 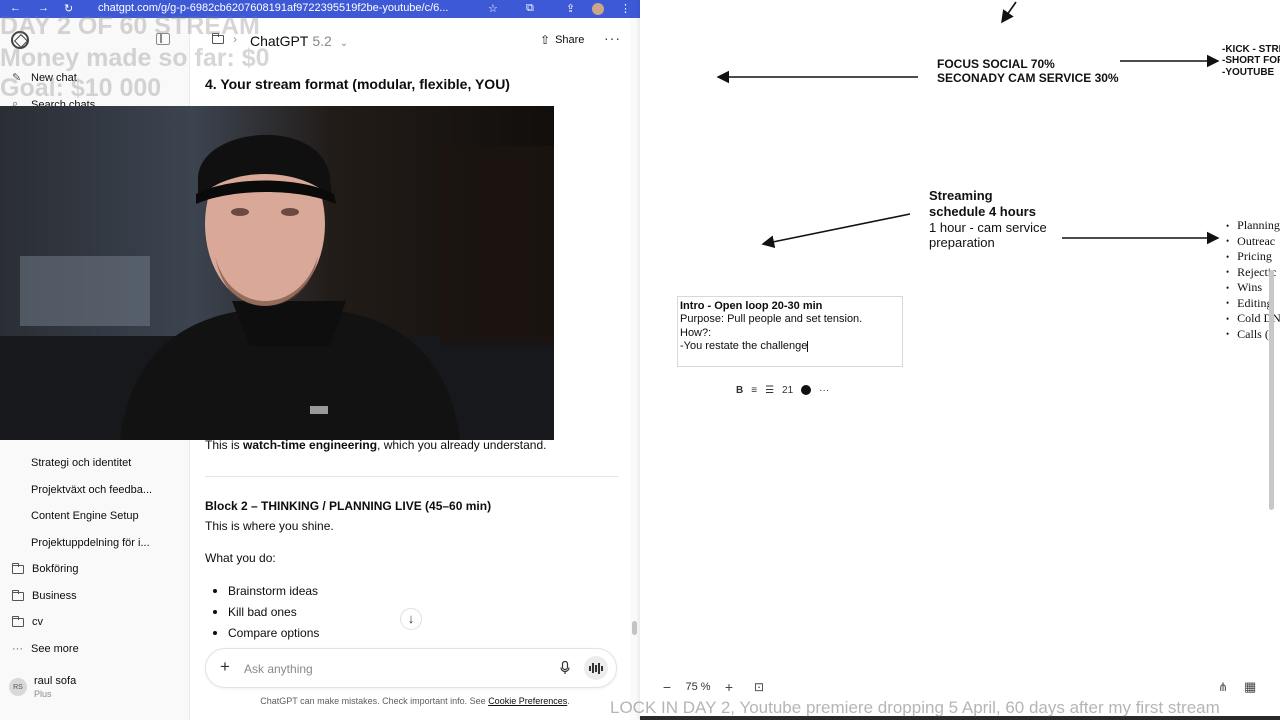 I want to click on font-size-value: 21, so click(x=787, y=390).